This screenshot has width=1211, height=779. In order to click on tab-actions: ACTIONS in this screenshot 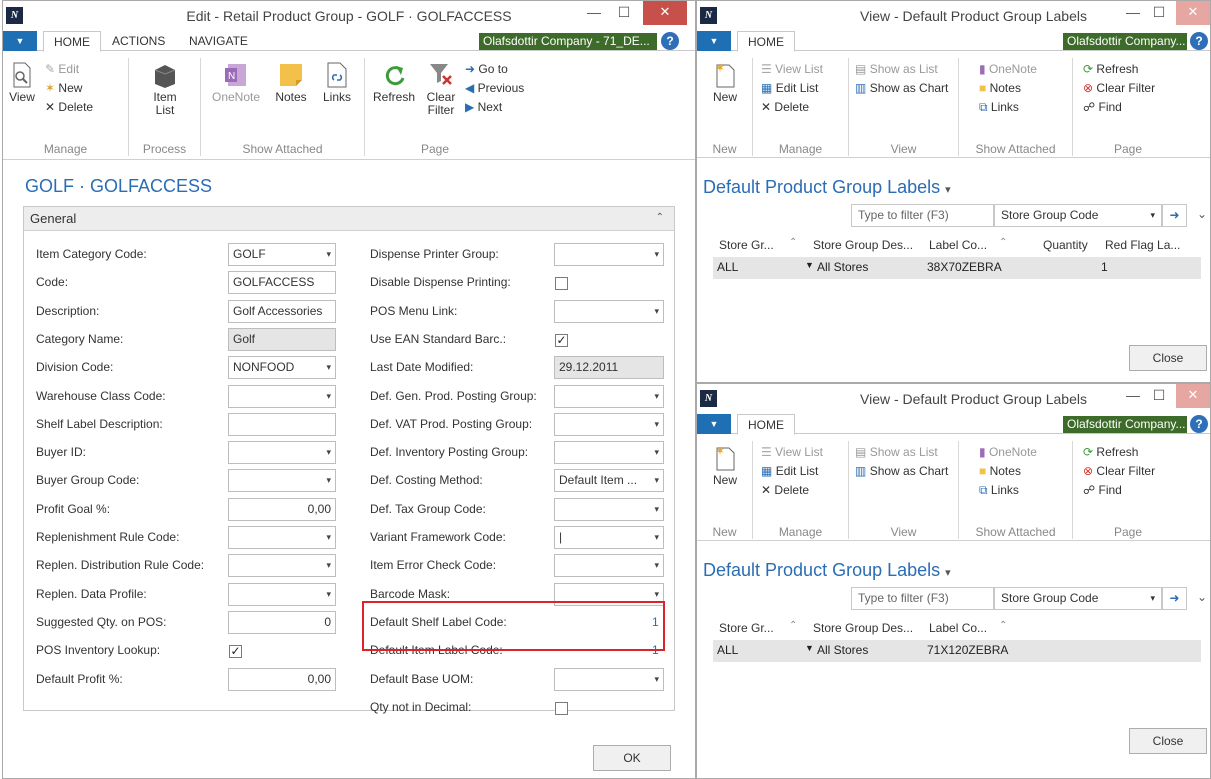, I will do `click(138, 41)`.